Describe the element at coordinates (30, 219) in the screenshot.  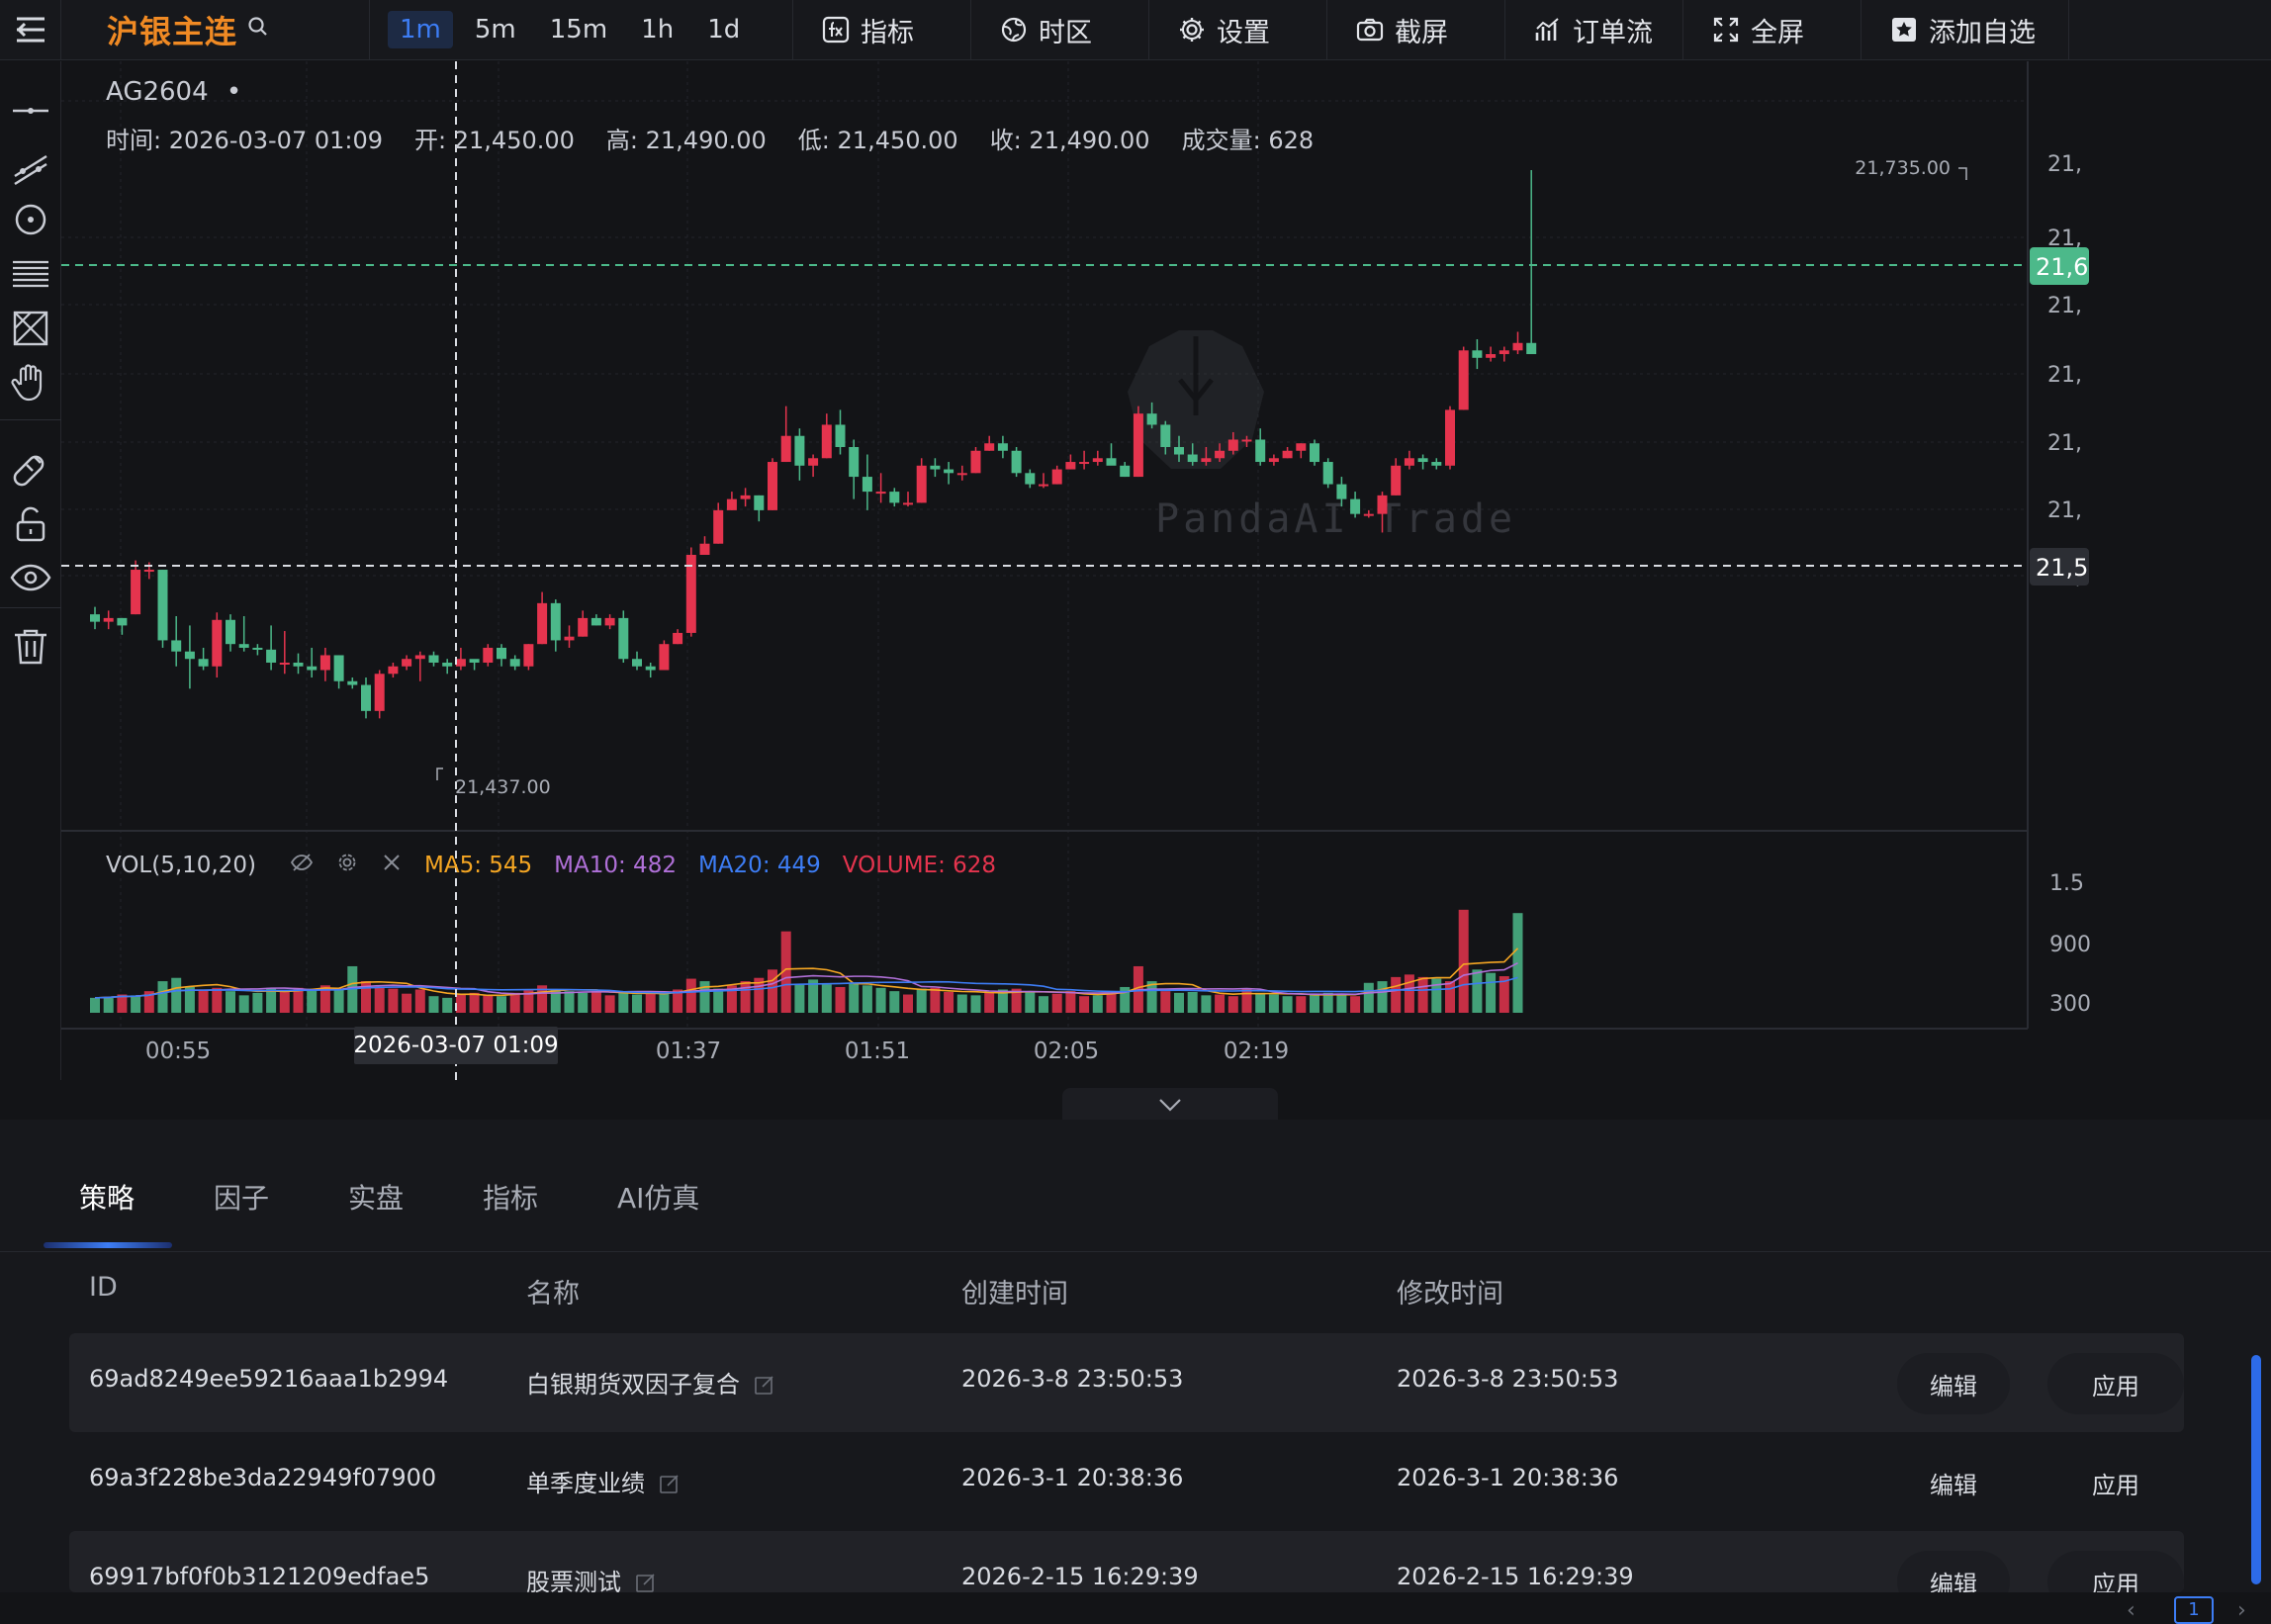
I see `circle-tool-icon` at that location.